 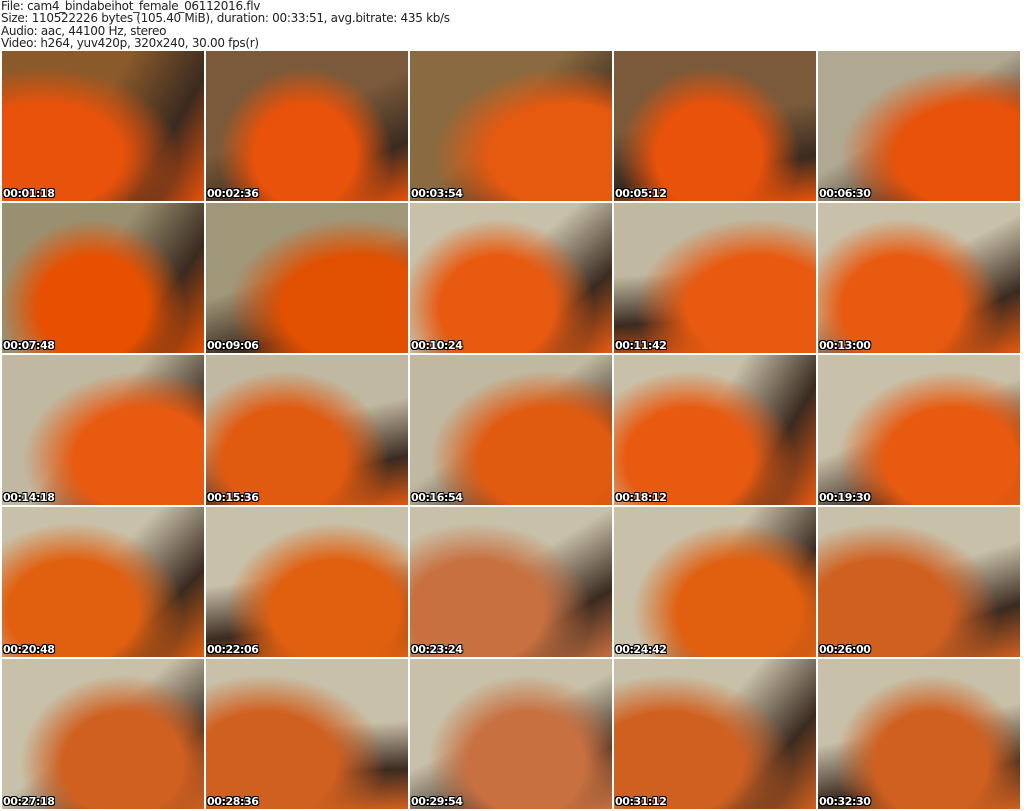 What do you see at coordinates (29, 345) in the screenshot?
I see `thumbnail-timestamp: 00:07:48` at bounding box center [29, 345].